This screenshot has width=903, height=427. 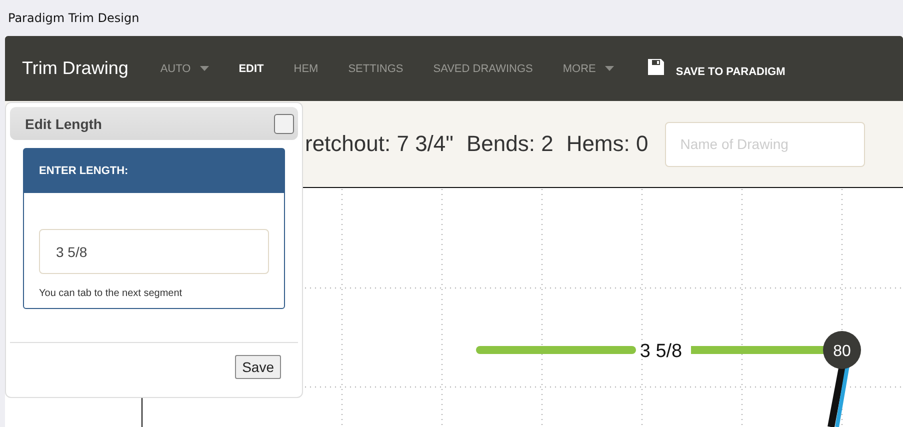 I want to click on dialog-title: Edit Length, so click(x=63, y=124).